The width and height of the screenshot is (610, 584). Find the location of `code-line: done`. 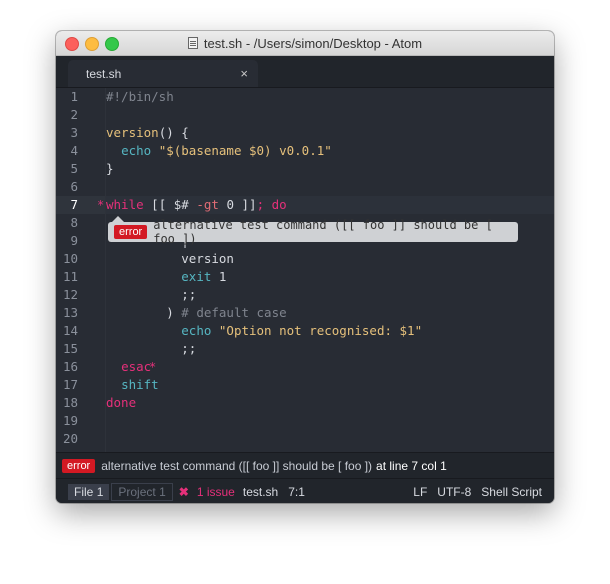

code-line: done is located at coordinates (121, 403).